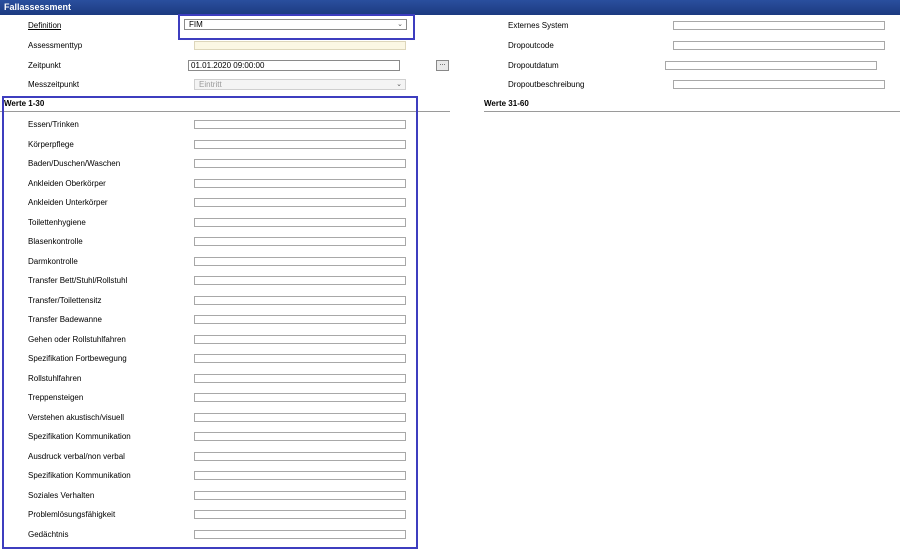 This screenshot has height=551, width=900. I want to click on zeitpunkt-label: Zeitpunkt, so click(44, 65).